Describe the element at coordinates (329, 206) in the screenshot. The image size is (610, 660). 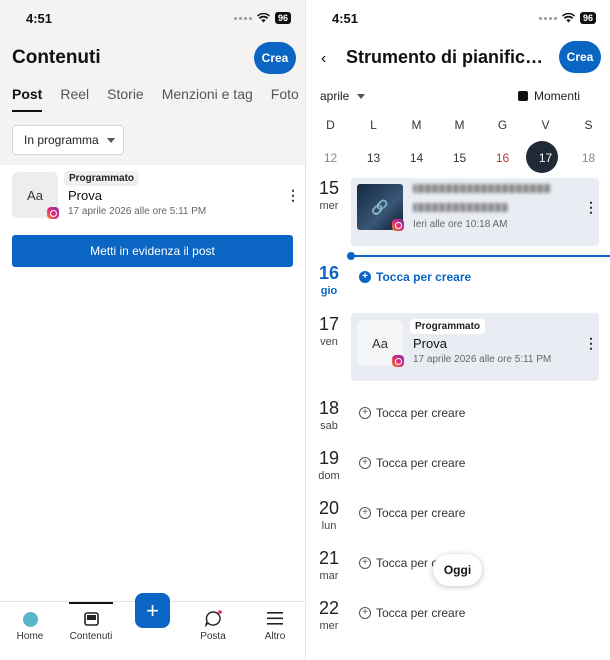
I see `day-name: mer` at that location.